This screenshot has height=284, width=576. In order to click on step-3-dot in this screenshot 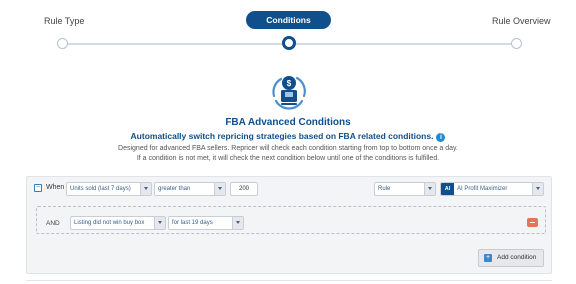, I will do `click(516, 43)`.